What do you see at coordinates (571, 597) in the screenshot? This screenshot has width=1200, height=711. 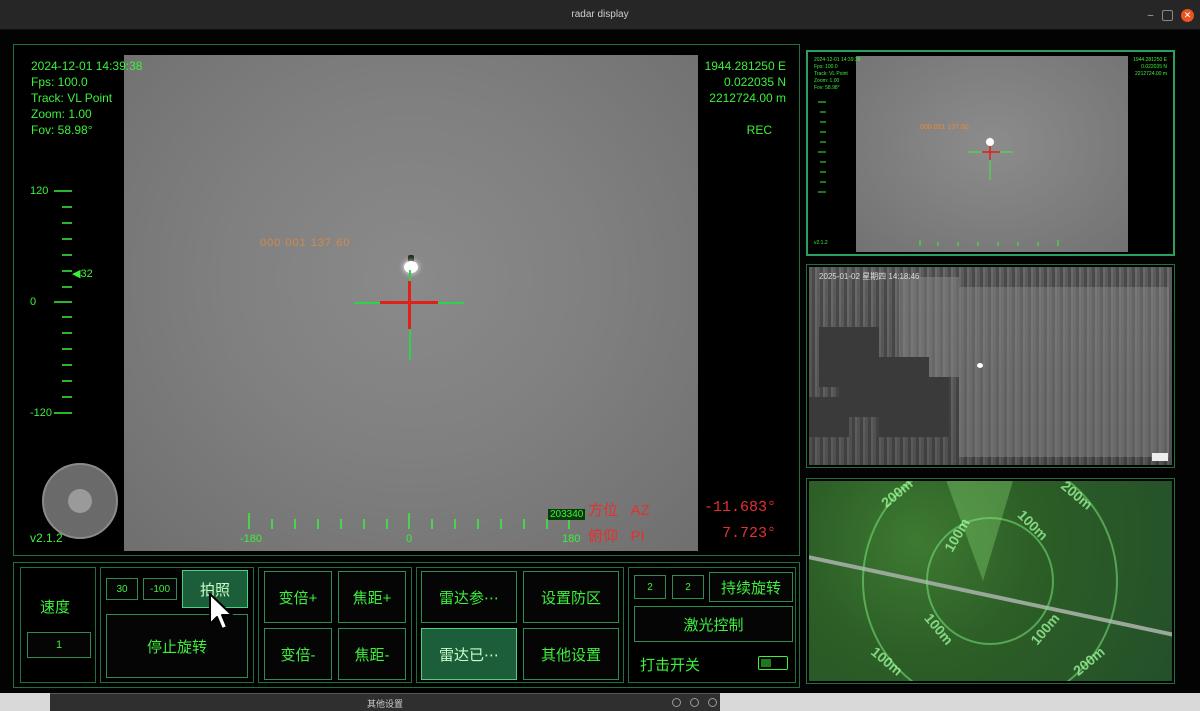 I see `set-zone-button: 设置防区` at bounding box center [571, 597].